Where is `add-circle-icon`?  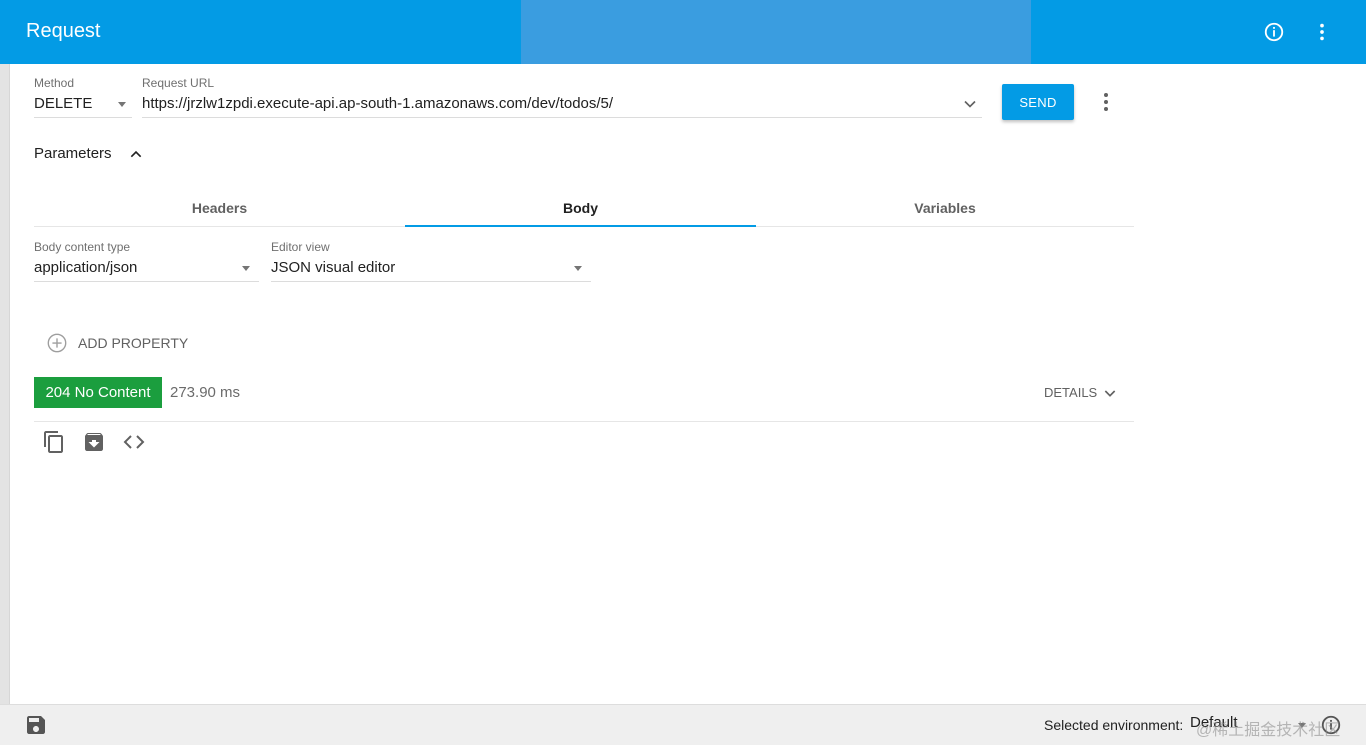 add-circle-icon is located at coordinates (57, 343).